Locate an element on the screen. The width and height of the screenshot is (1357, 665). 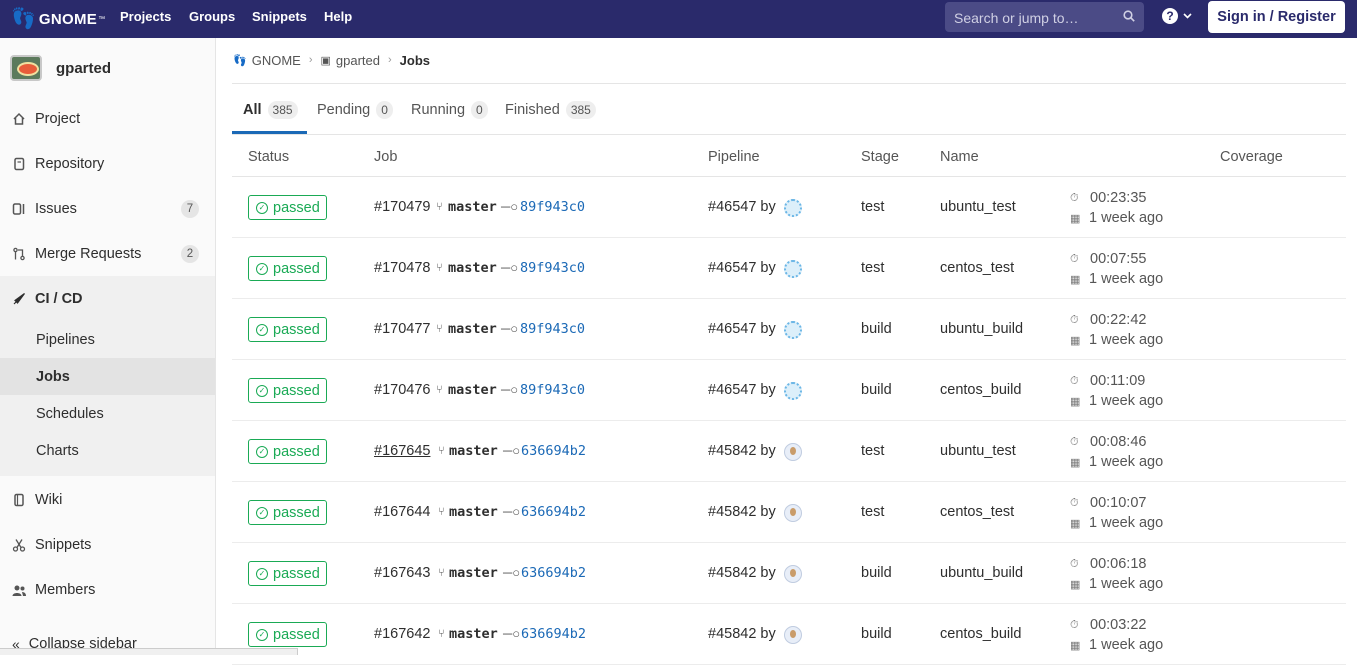
tab-all: All 385 is located at coordinates (270, 110).